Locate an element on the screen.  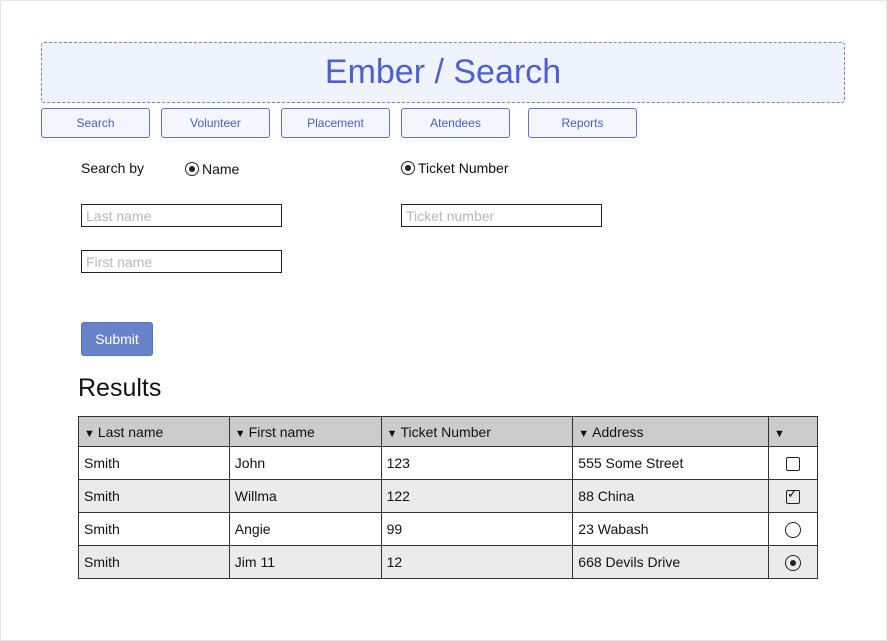
column-header-first-name: ▼ First name is located at coordinates (305, 431).